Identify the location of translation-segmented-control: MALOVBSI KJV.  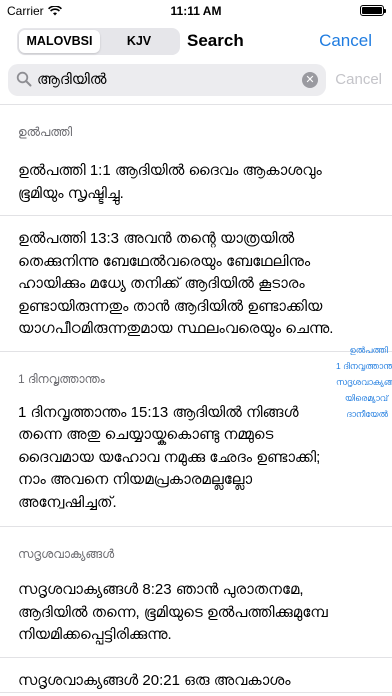
(98, 41).